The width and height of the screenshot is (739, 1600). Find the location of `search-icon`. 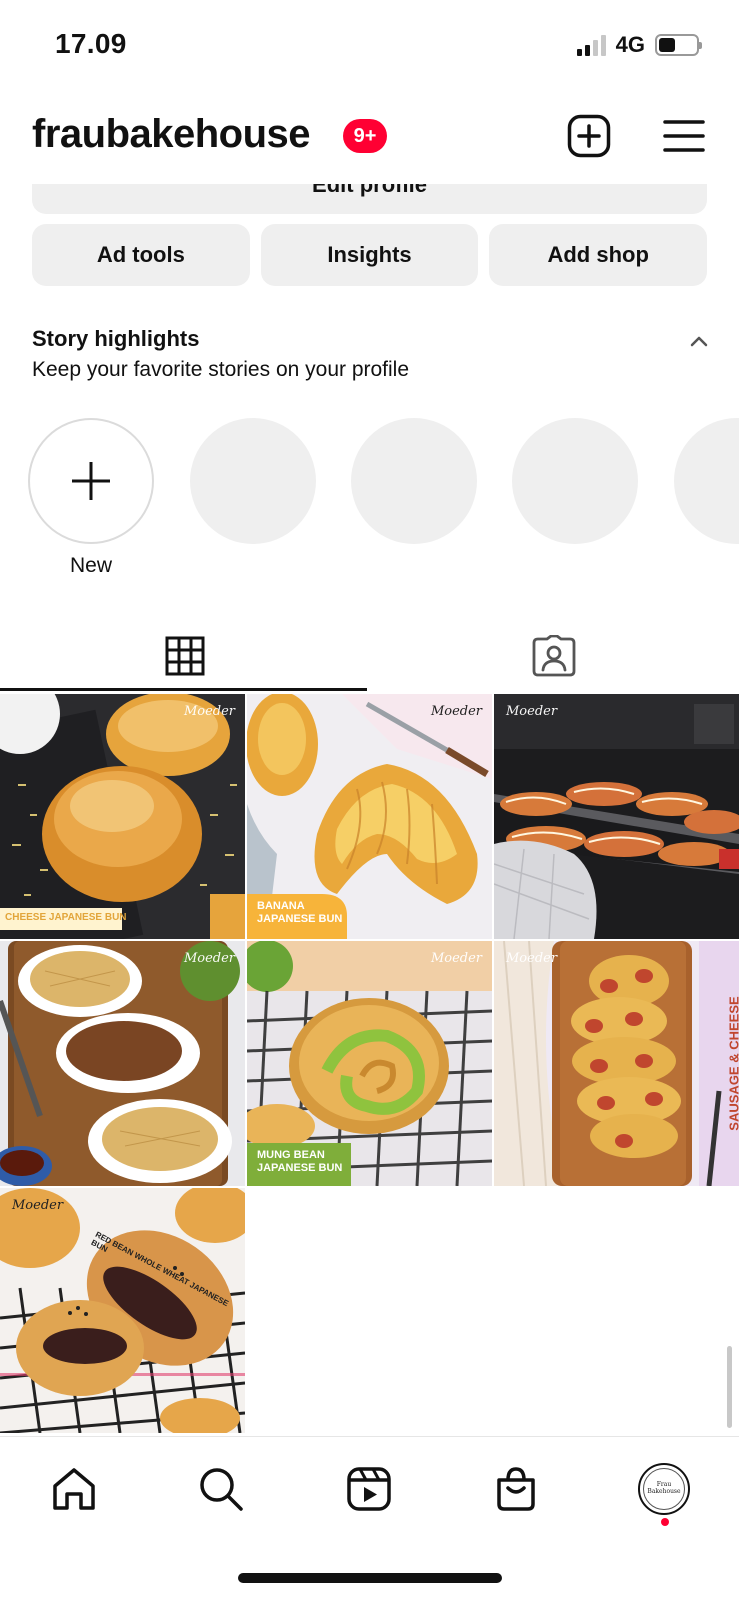

search-icon is located at coordinates (221, 1489).